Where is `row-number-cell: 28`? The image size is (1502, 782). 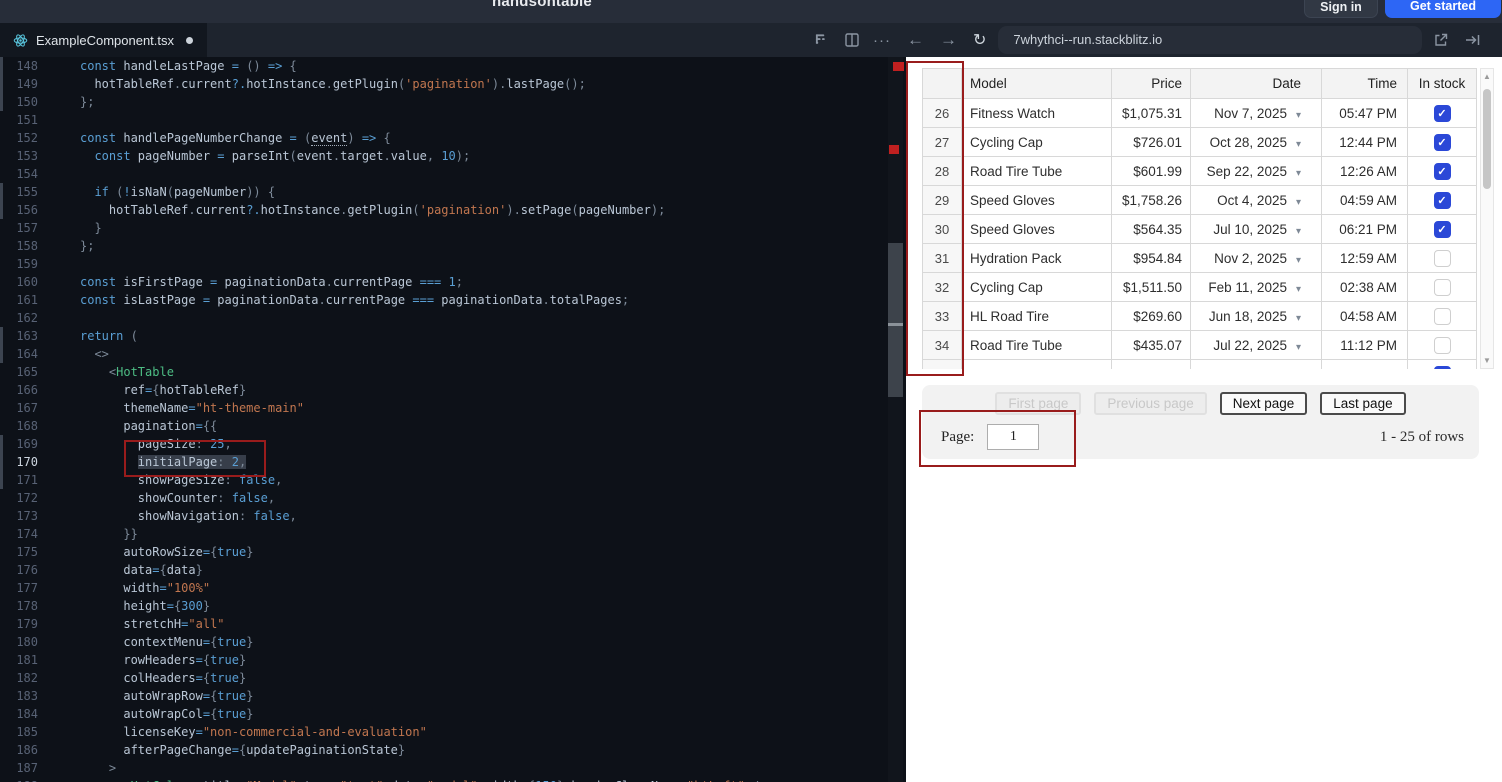 row-number-cell: 28 is located at coordinates (942, 171).